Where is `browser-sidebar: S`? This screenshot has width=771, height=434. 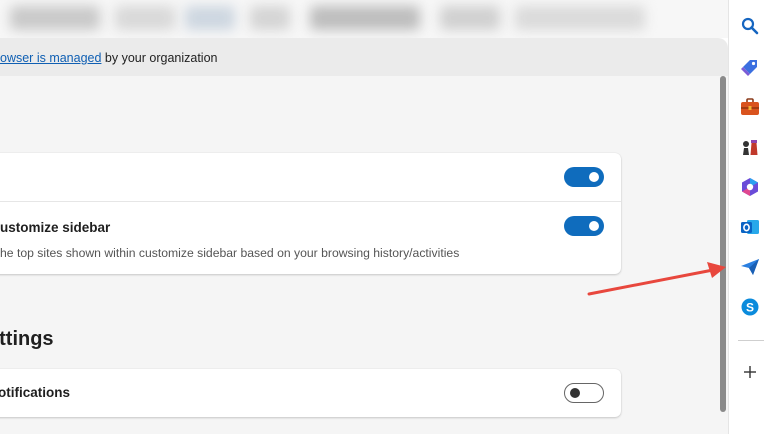
browser-sidebar: S is located at coordinates (749, 217).